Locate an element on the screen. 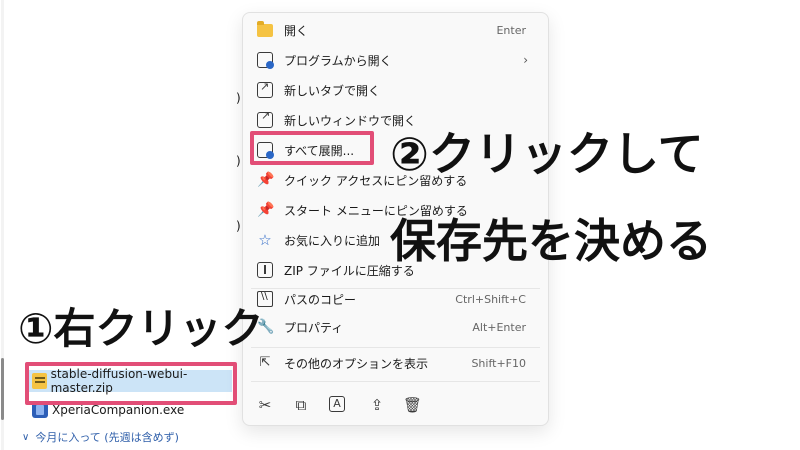 The image size is (800, 450). copy-icon: ⧉ is located at coordinates (301, 405).